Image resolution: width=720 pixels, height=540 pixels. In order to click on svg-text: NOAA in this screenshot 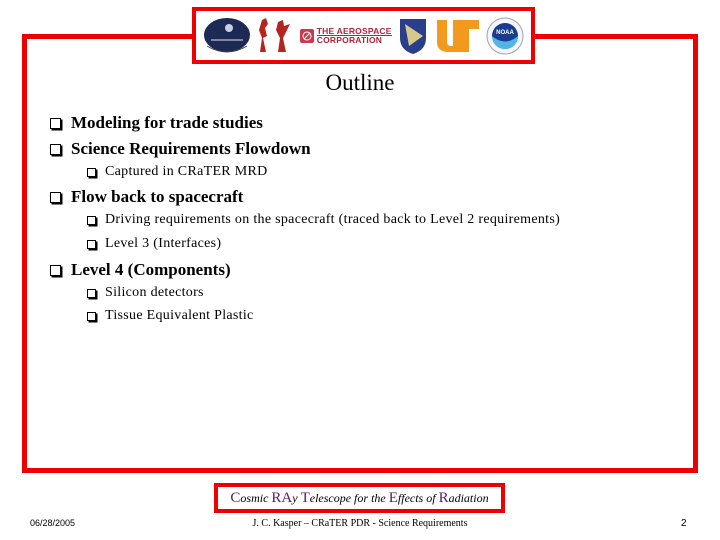, I will do `click(505, 33)`.